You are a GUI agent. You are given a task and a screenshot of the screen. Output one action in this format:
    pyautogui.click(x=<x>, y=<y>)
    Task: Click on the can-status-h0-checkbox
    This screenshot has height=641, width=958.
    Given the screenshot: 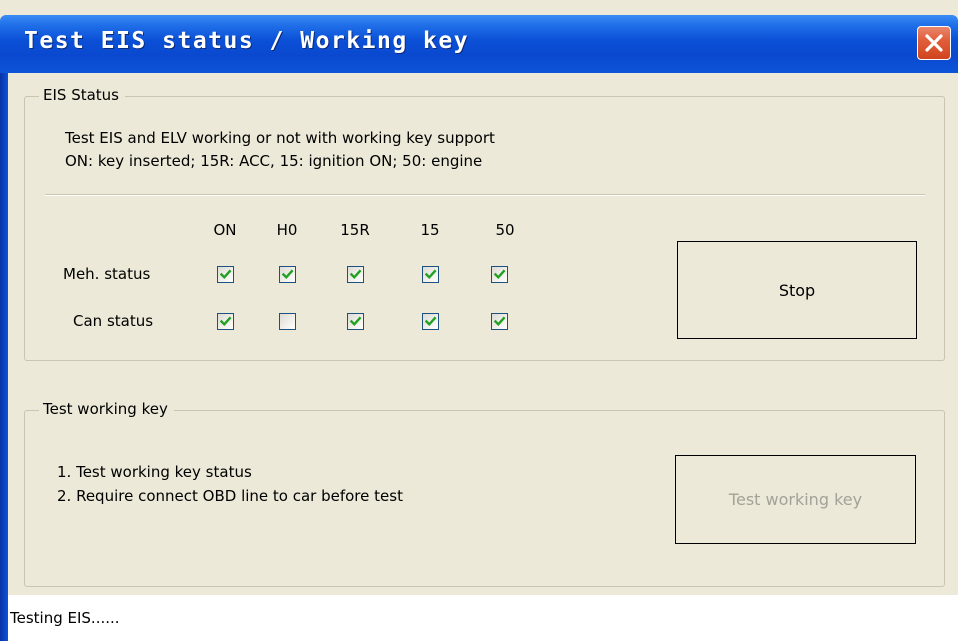 What is the action you would take?
    pyautogui.click(x=287, y=321)
    